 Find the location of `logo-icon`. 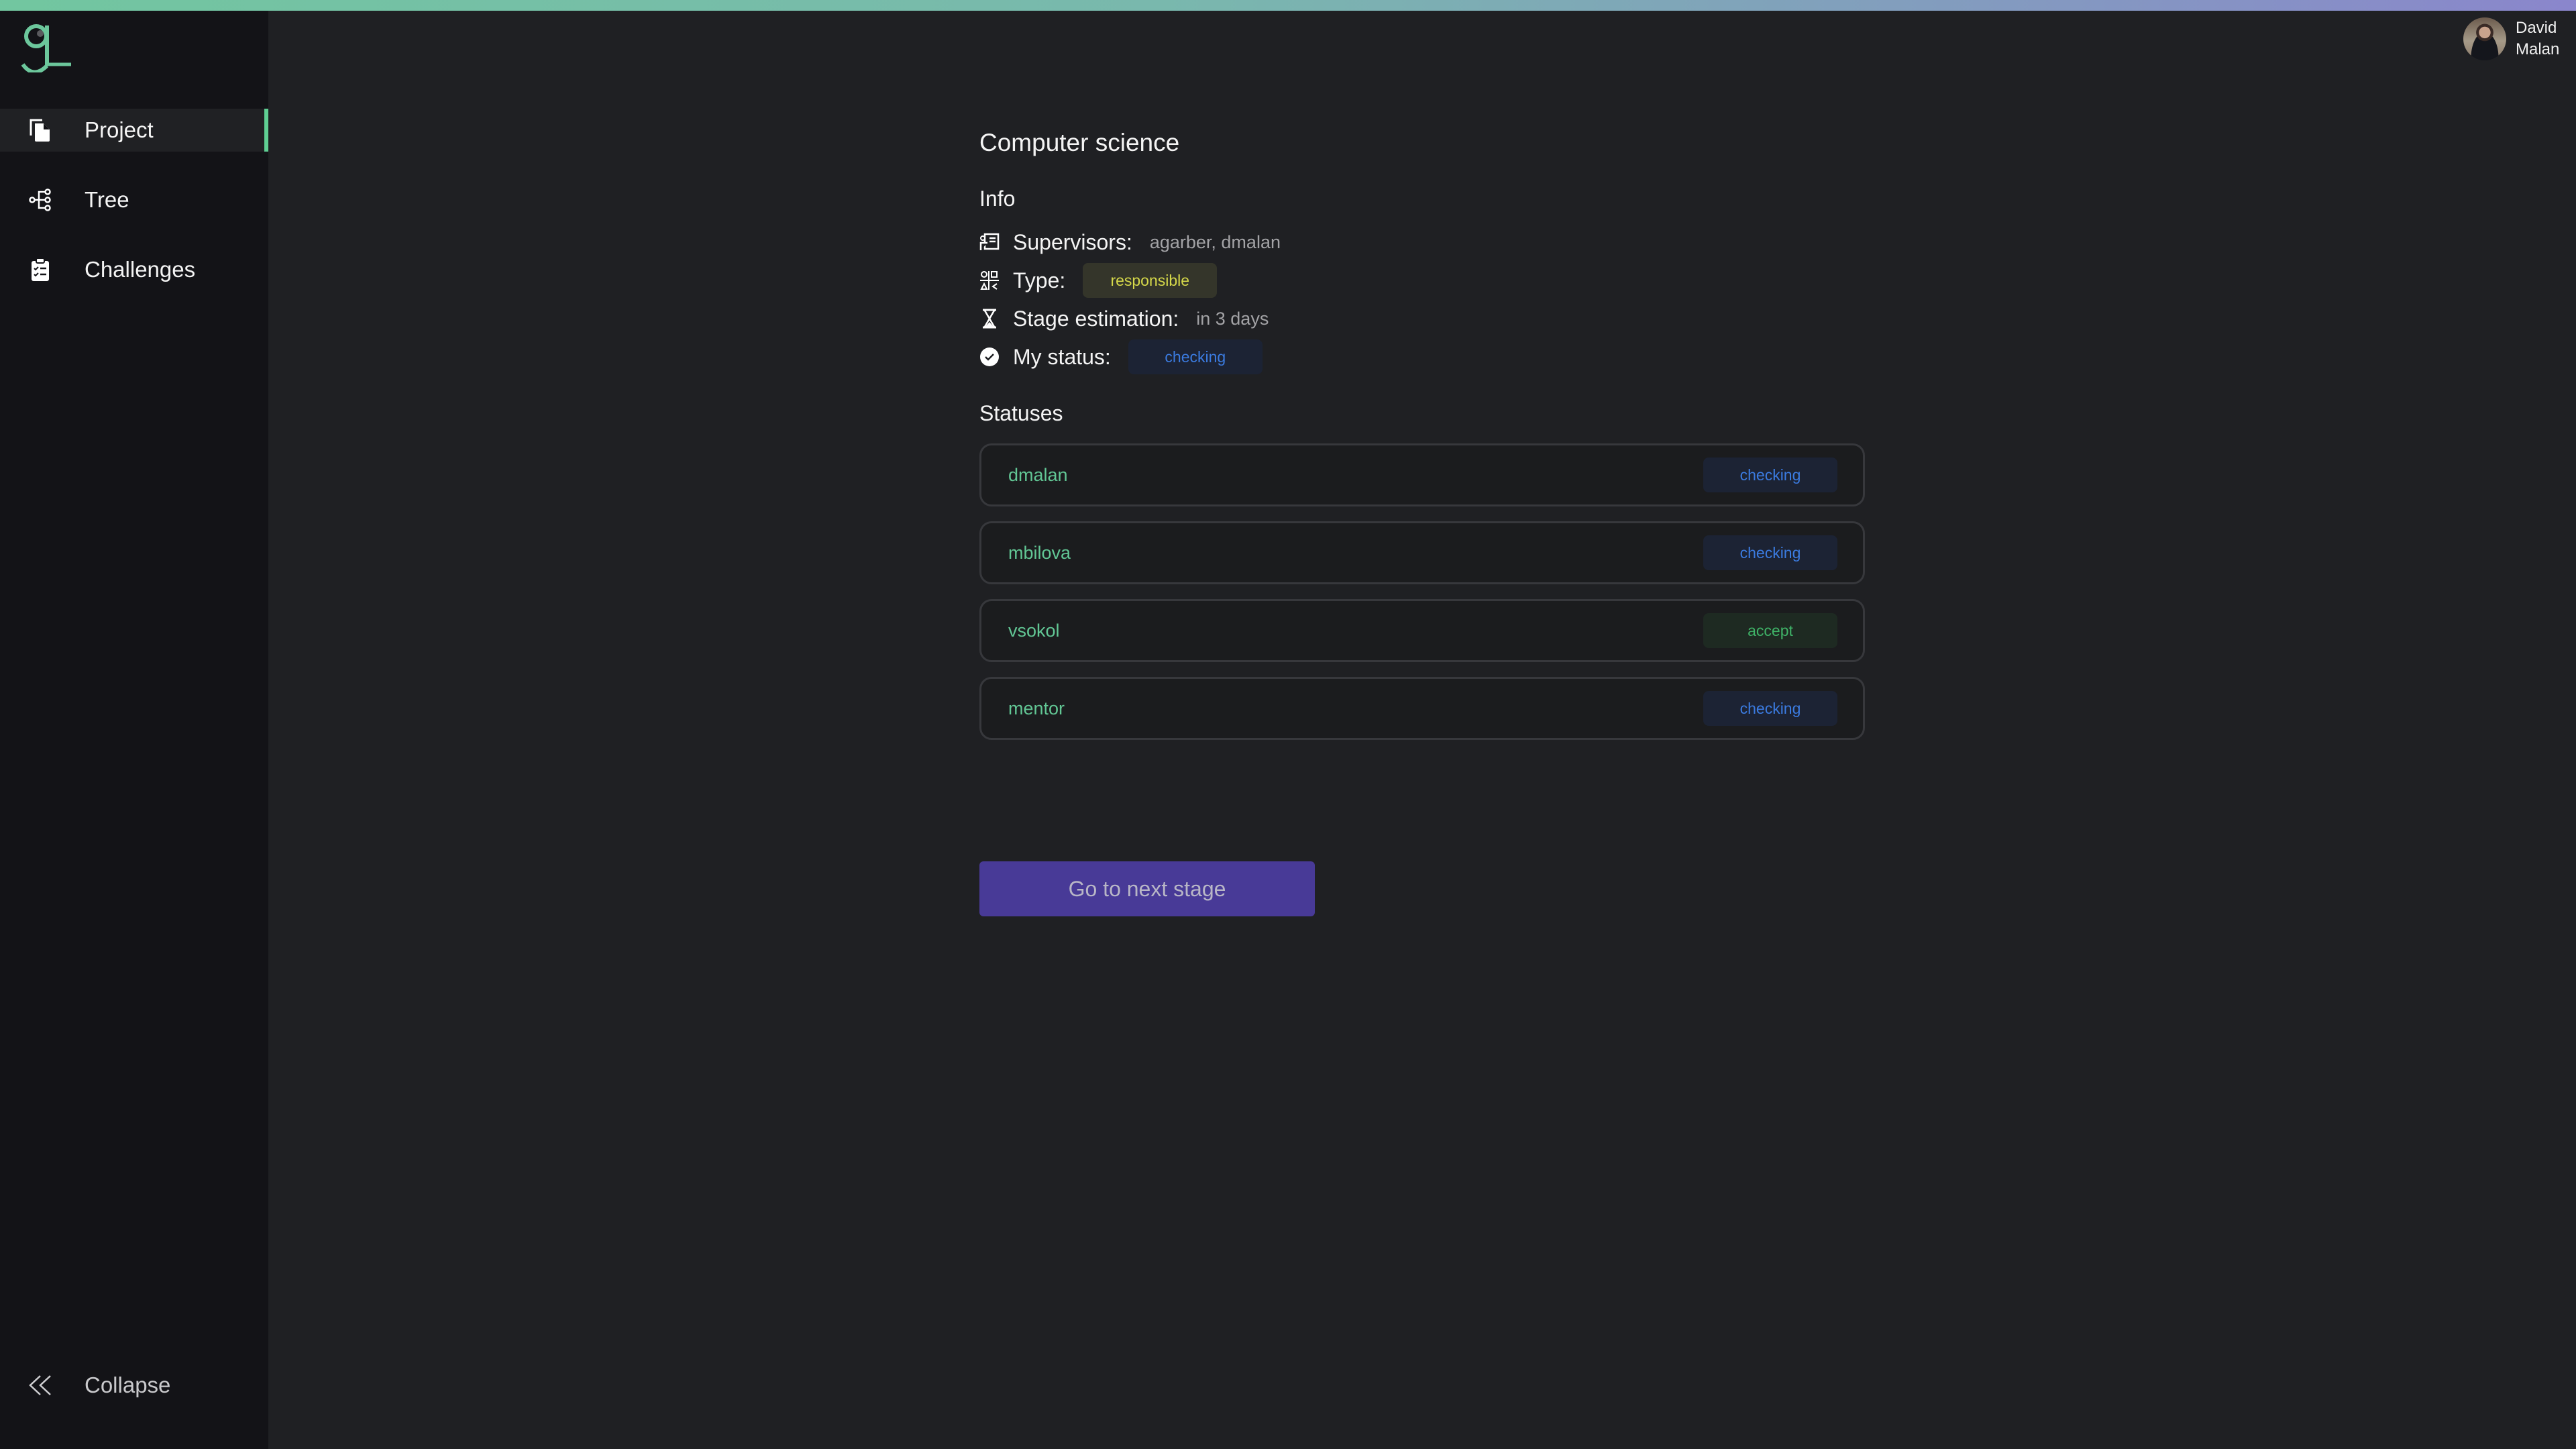

logo-icon is located at coordinates (46, 49).